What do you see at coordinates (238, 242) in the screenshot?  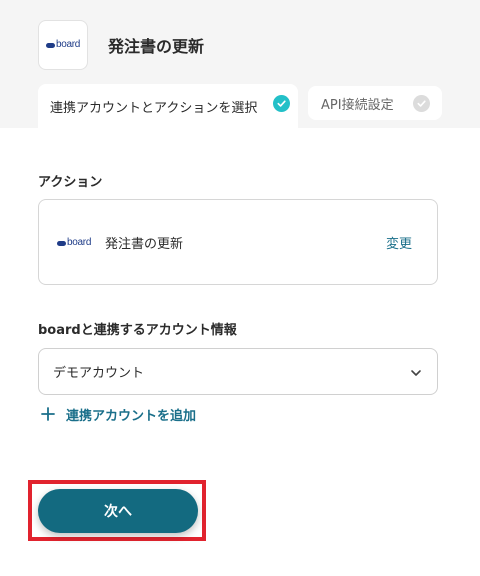 I see `action-card: board 発注書の更新 変更` at bounding box center [238, 242].